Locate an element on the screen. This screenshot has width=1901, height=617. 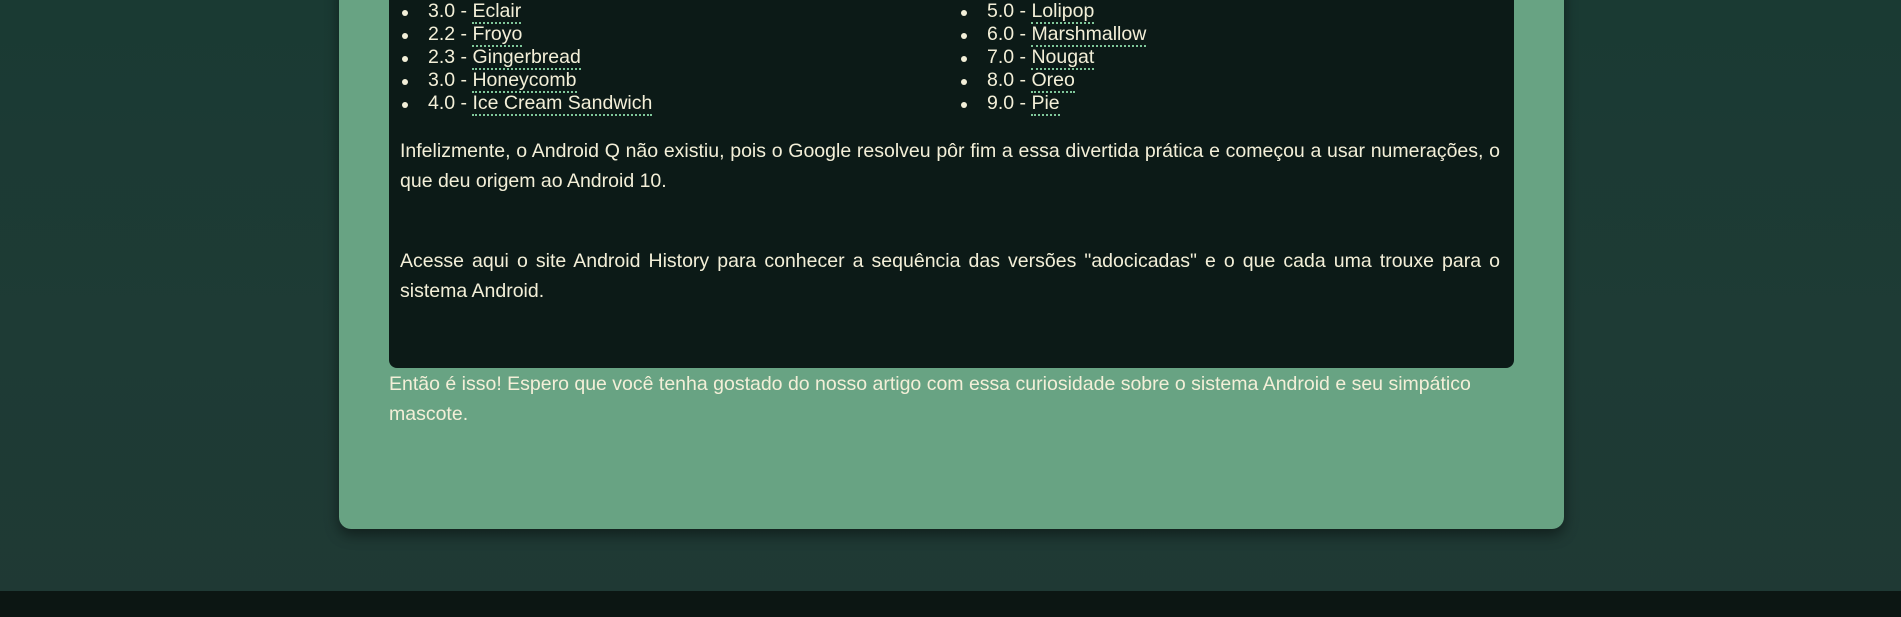
version-item: 2.3 - Gingerbread is located at coordinates (526, 58).